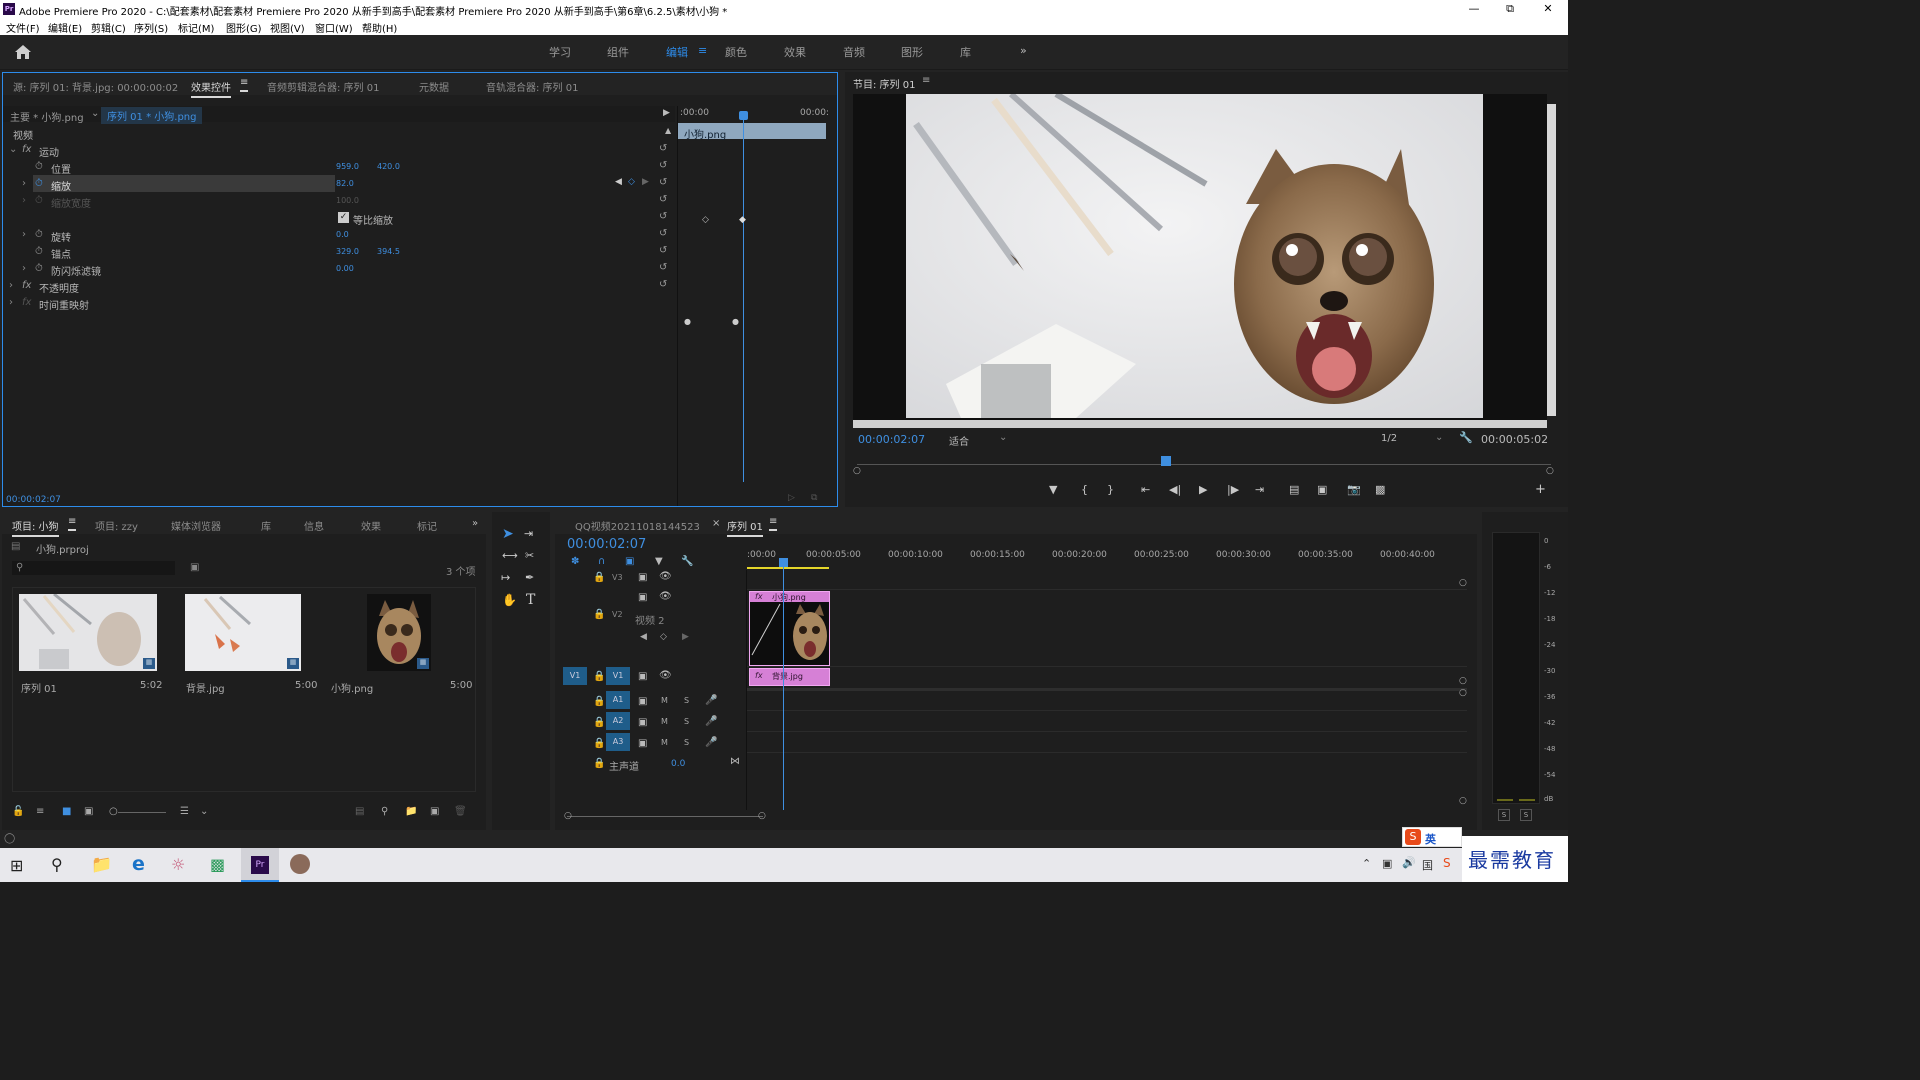 The image size is (1920, 1080). What do you see at coordinates (1463, 801) in the screenshot?
I see `vscroll-handle: ○` at bounding box center [1463, 801].